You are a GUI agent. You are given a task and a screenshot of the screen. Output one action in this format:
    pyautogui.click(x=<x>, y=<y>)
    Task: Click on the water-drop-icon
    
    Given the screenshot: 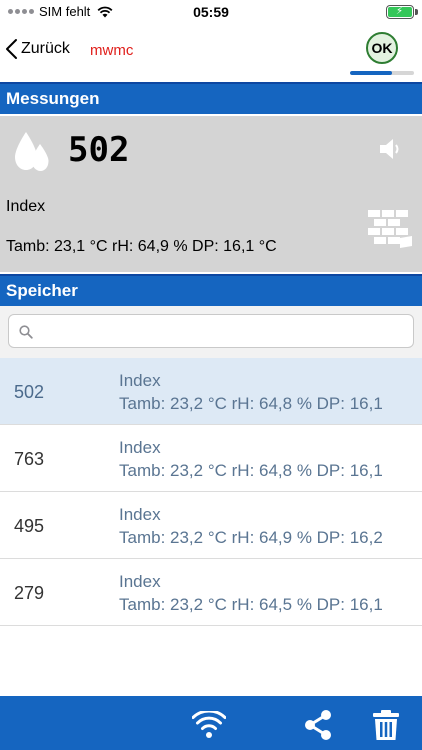 What is the action you would take?
    pyautogui.click(x=32, y=151)
    